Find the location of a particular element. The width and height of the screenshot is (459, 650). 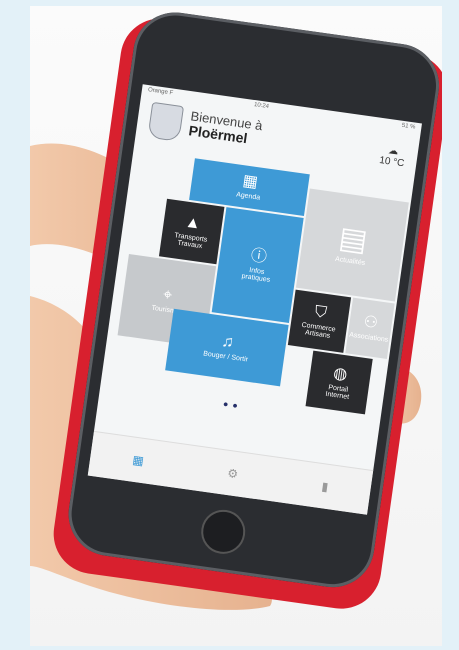

carrier-label: Orange F is located at coordinates (160, 92).